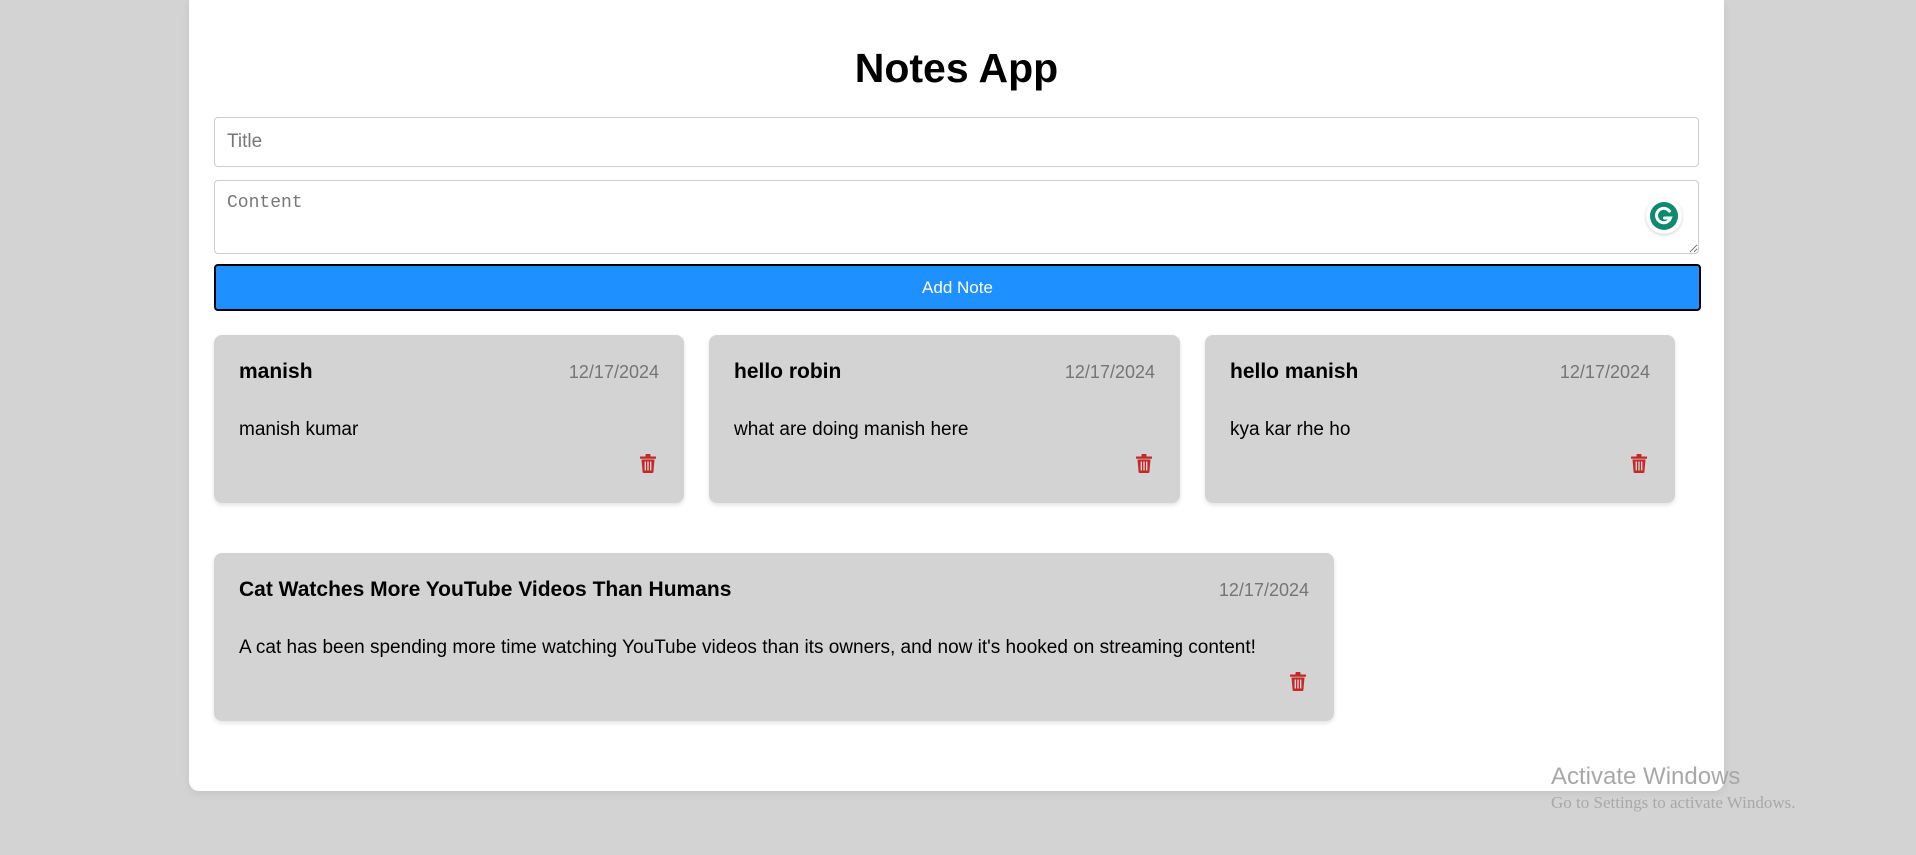 This screenshot has height=855, width=1916. What do you see at coordinates (1646, 776) in the screenshot?
I see `watermark-title: Activate Windows` at bounding box center [1646, 776].